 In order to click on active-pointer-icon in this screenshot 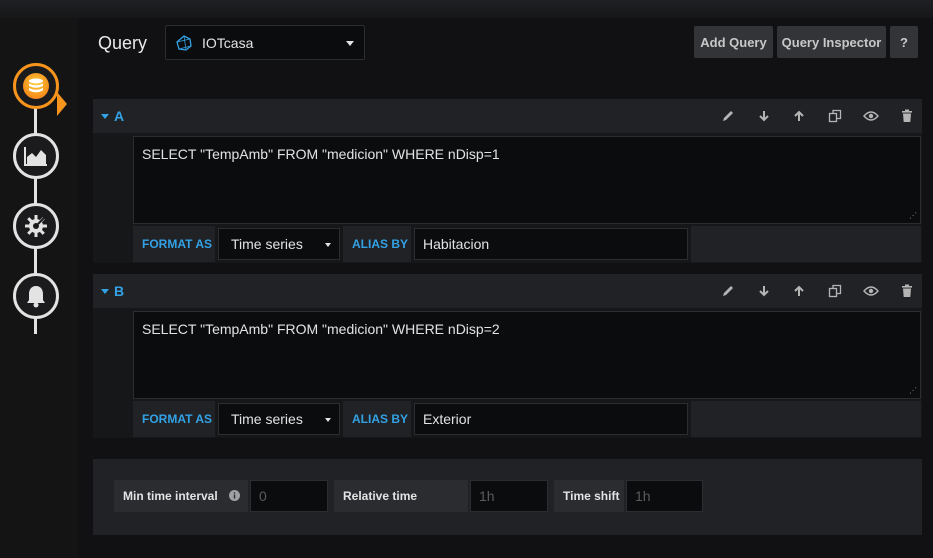, I will do `click(62, 104)`.